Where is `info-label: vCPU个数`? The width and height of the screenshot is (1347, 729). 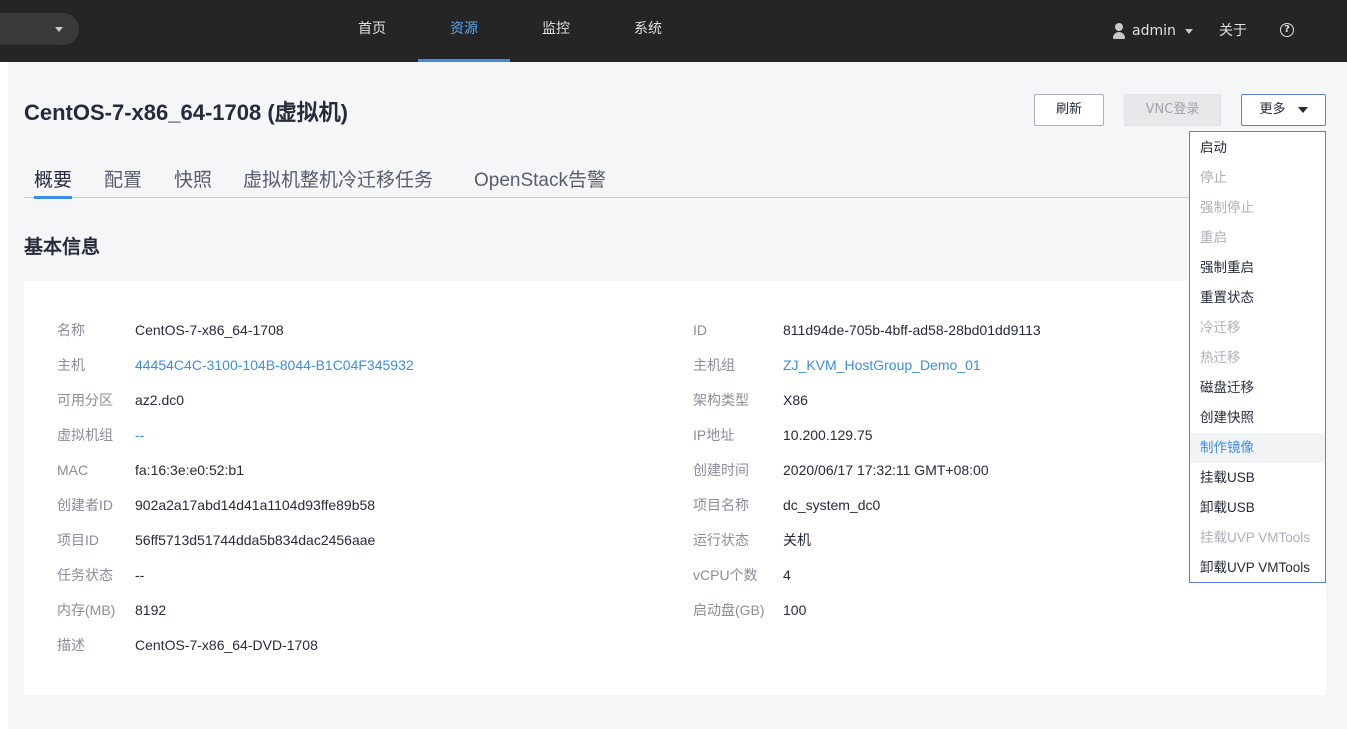 info-label: vCPU个数 is located at coordinates (725, 575).